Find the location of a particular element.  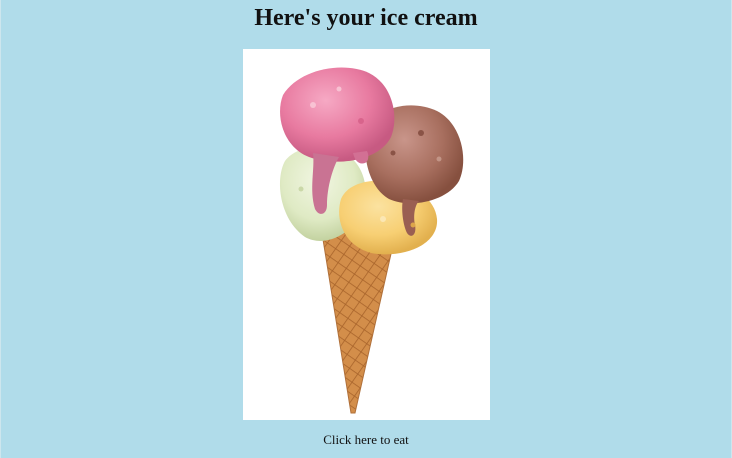

eat-ice-cream-link: Click here to eat is located at coordinates (366, 440).